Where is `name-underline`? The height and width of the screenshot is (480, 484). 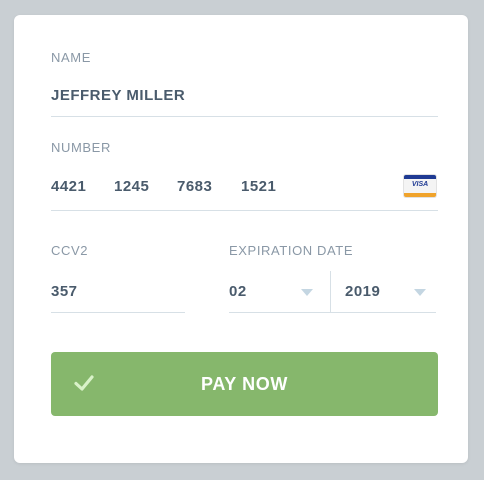
name-underline is located at coordinates (244, 116).